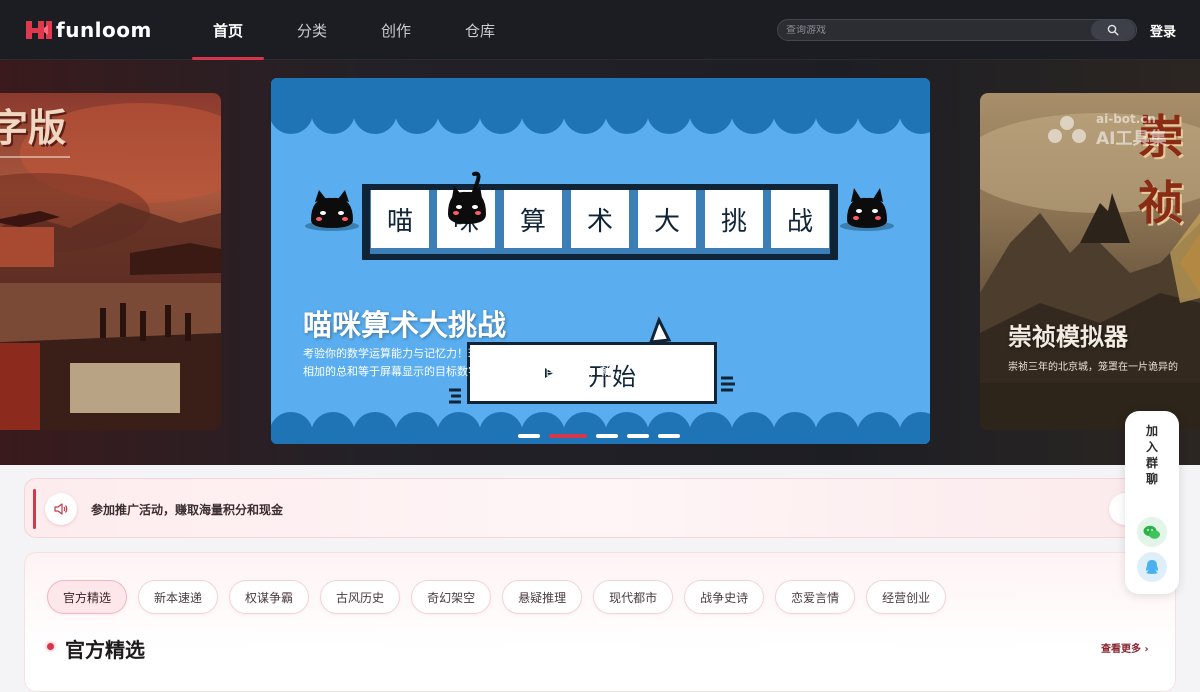  Describe the element at coordinates (568, 436) in the screenshot. I see `carousel-dot-active` at that location.